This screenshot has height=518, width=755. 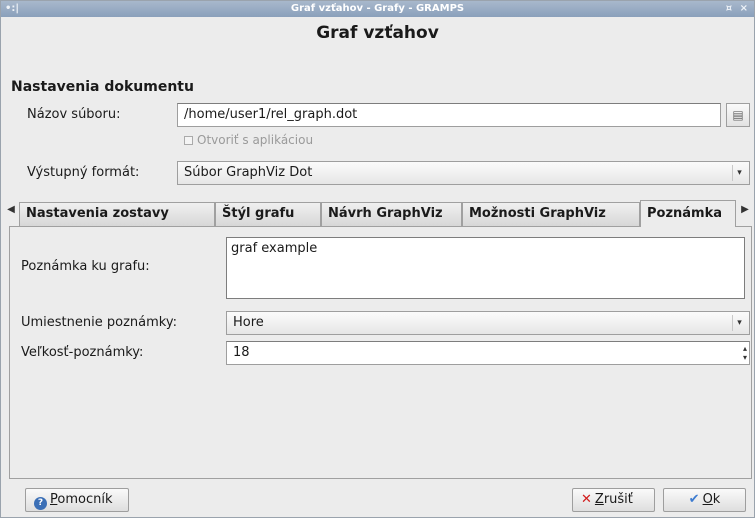 I want to click on note-size-spinbutton: 18 ▴ ▾, so click(x=488, y=353).